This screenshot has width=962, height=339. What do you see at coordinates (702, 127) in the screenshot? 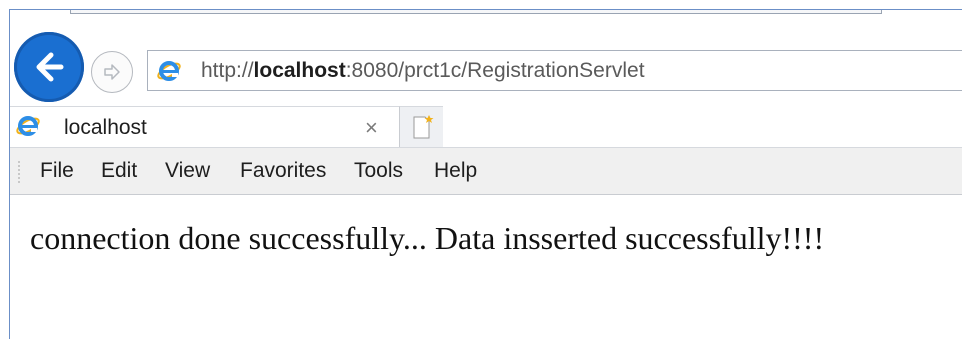
I see `tab-strip` at bounding box center [702, 127].